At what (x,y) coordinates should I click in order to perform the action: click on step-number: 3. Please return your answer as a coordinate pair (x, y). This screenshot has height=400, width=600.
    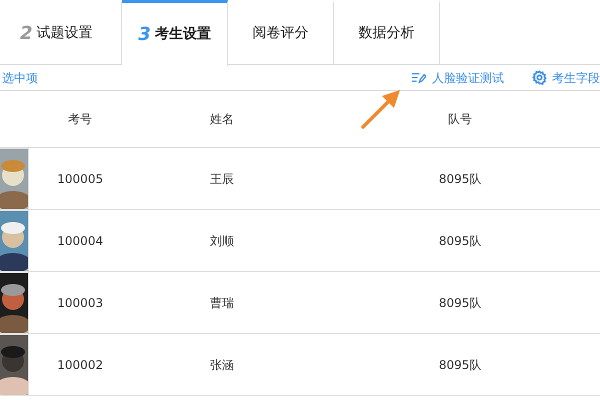
    Looking at the image, I should click on (144, 35).